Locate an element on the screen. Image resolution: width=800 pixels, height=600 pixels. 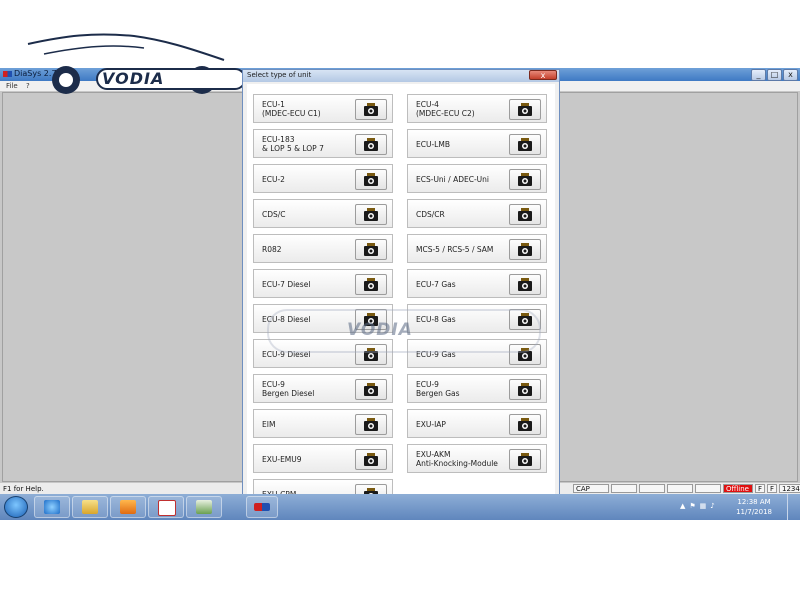
minimize-button: _ is located at coordinates (758, 75).